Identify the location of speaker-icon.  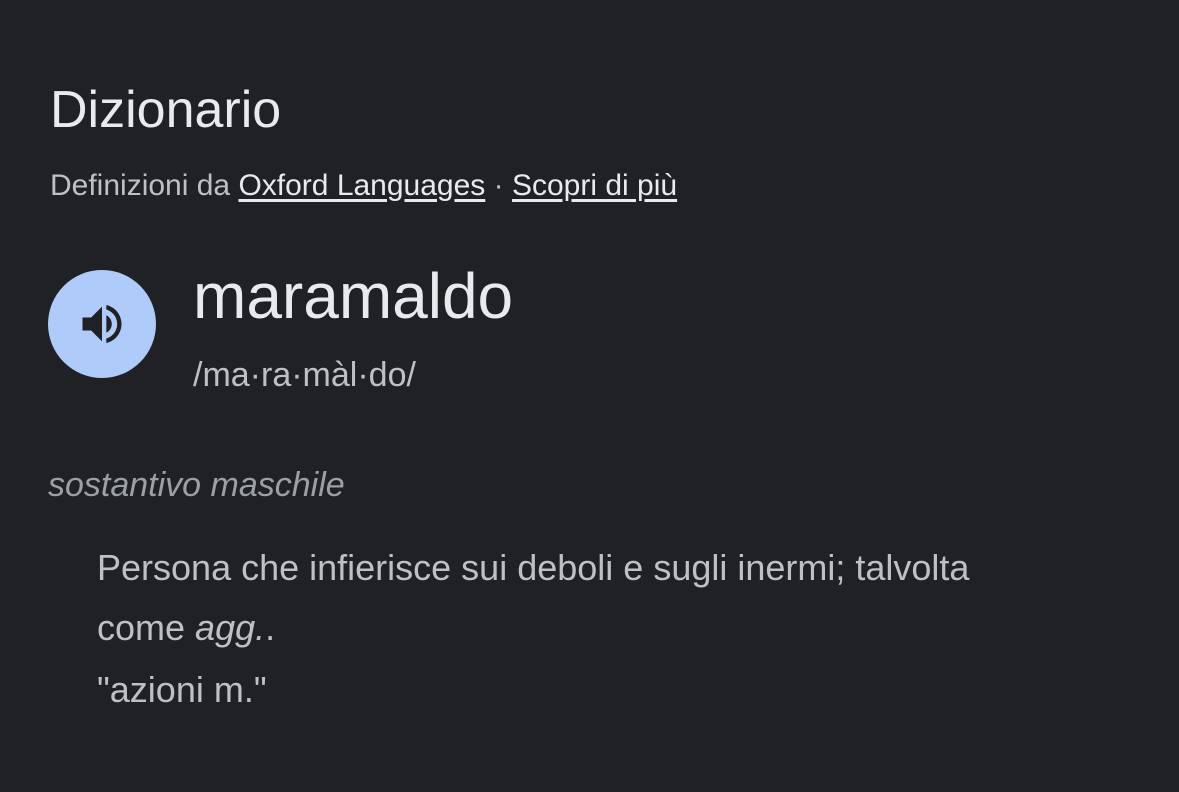
(102, 324).